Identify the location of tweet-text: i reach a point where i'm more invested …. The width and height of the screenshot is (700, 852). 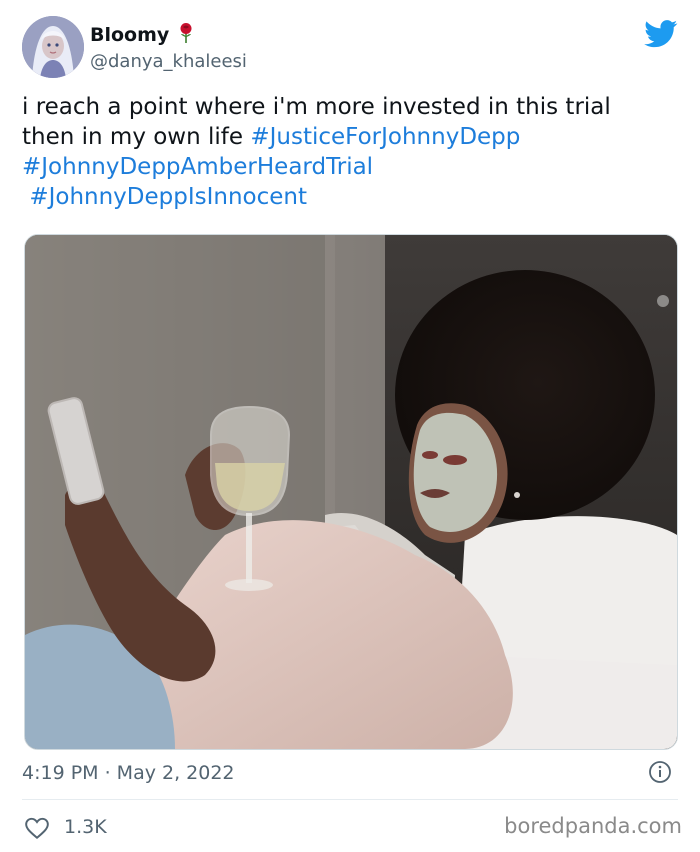
(352, 152).